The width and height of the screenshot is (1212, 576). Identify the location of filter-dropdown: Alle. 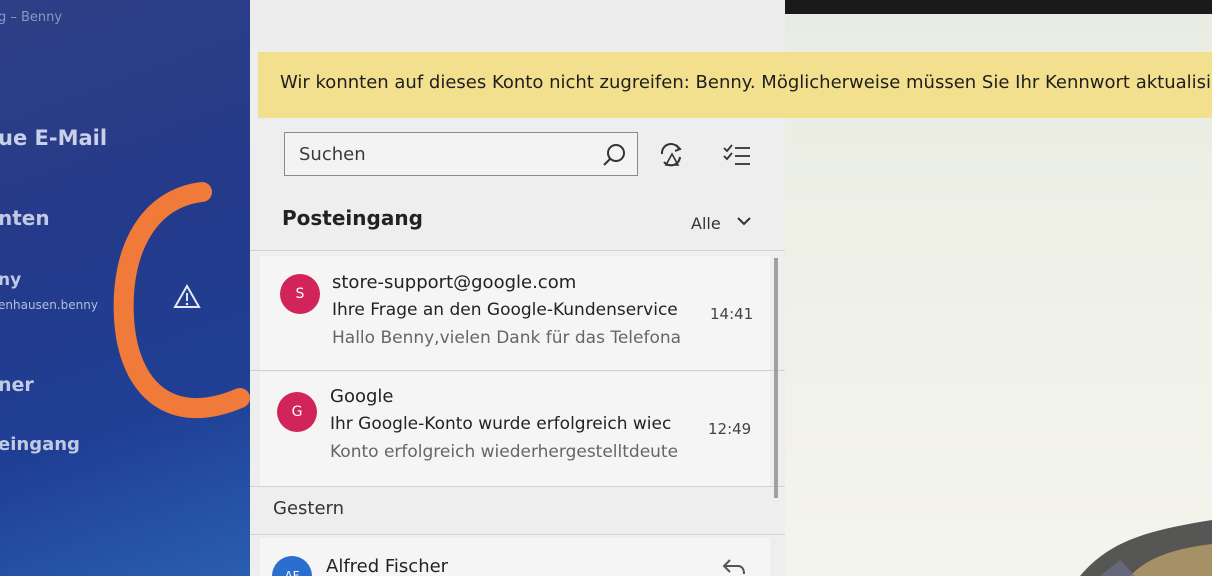
(706, 223).